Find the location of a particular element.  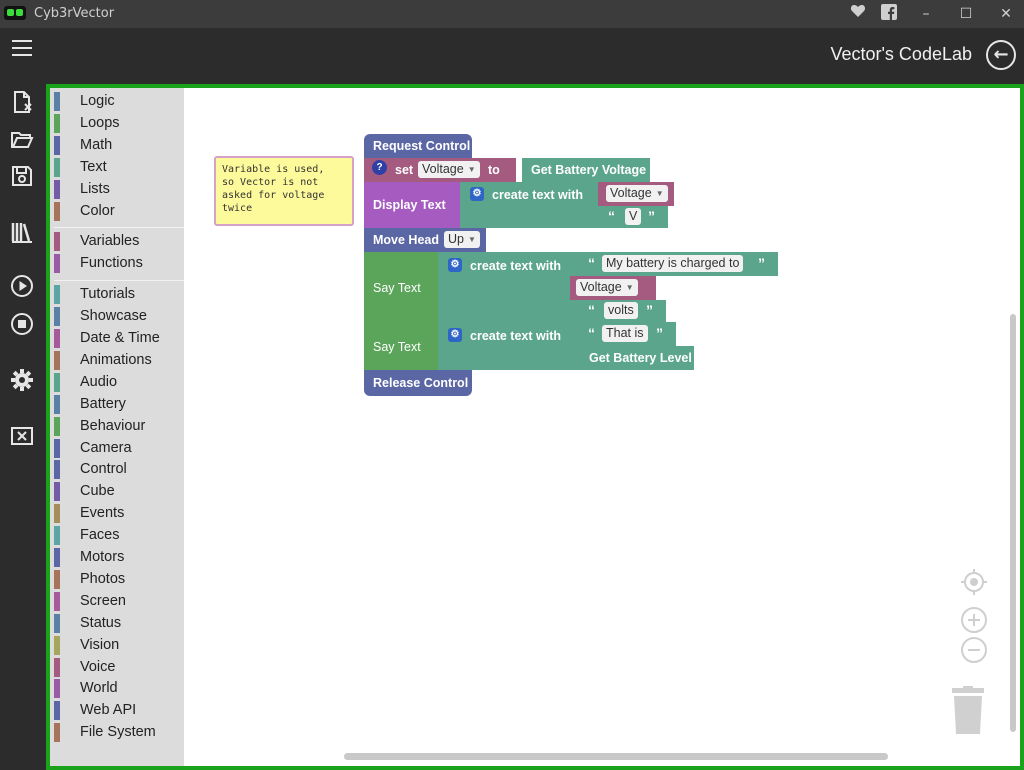

category-label: Date & Time is located at coordinates (120, 338).